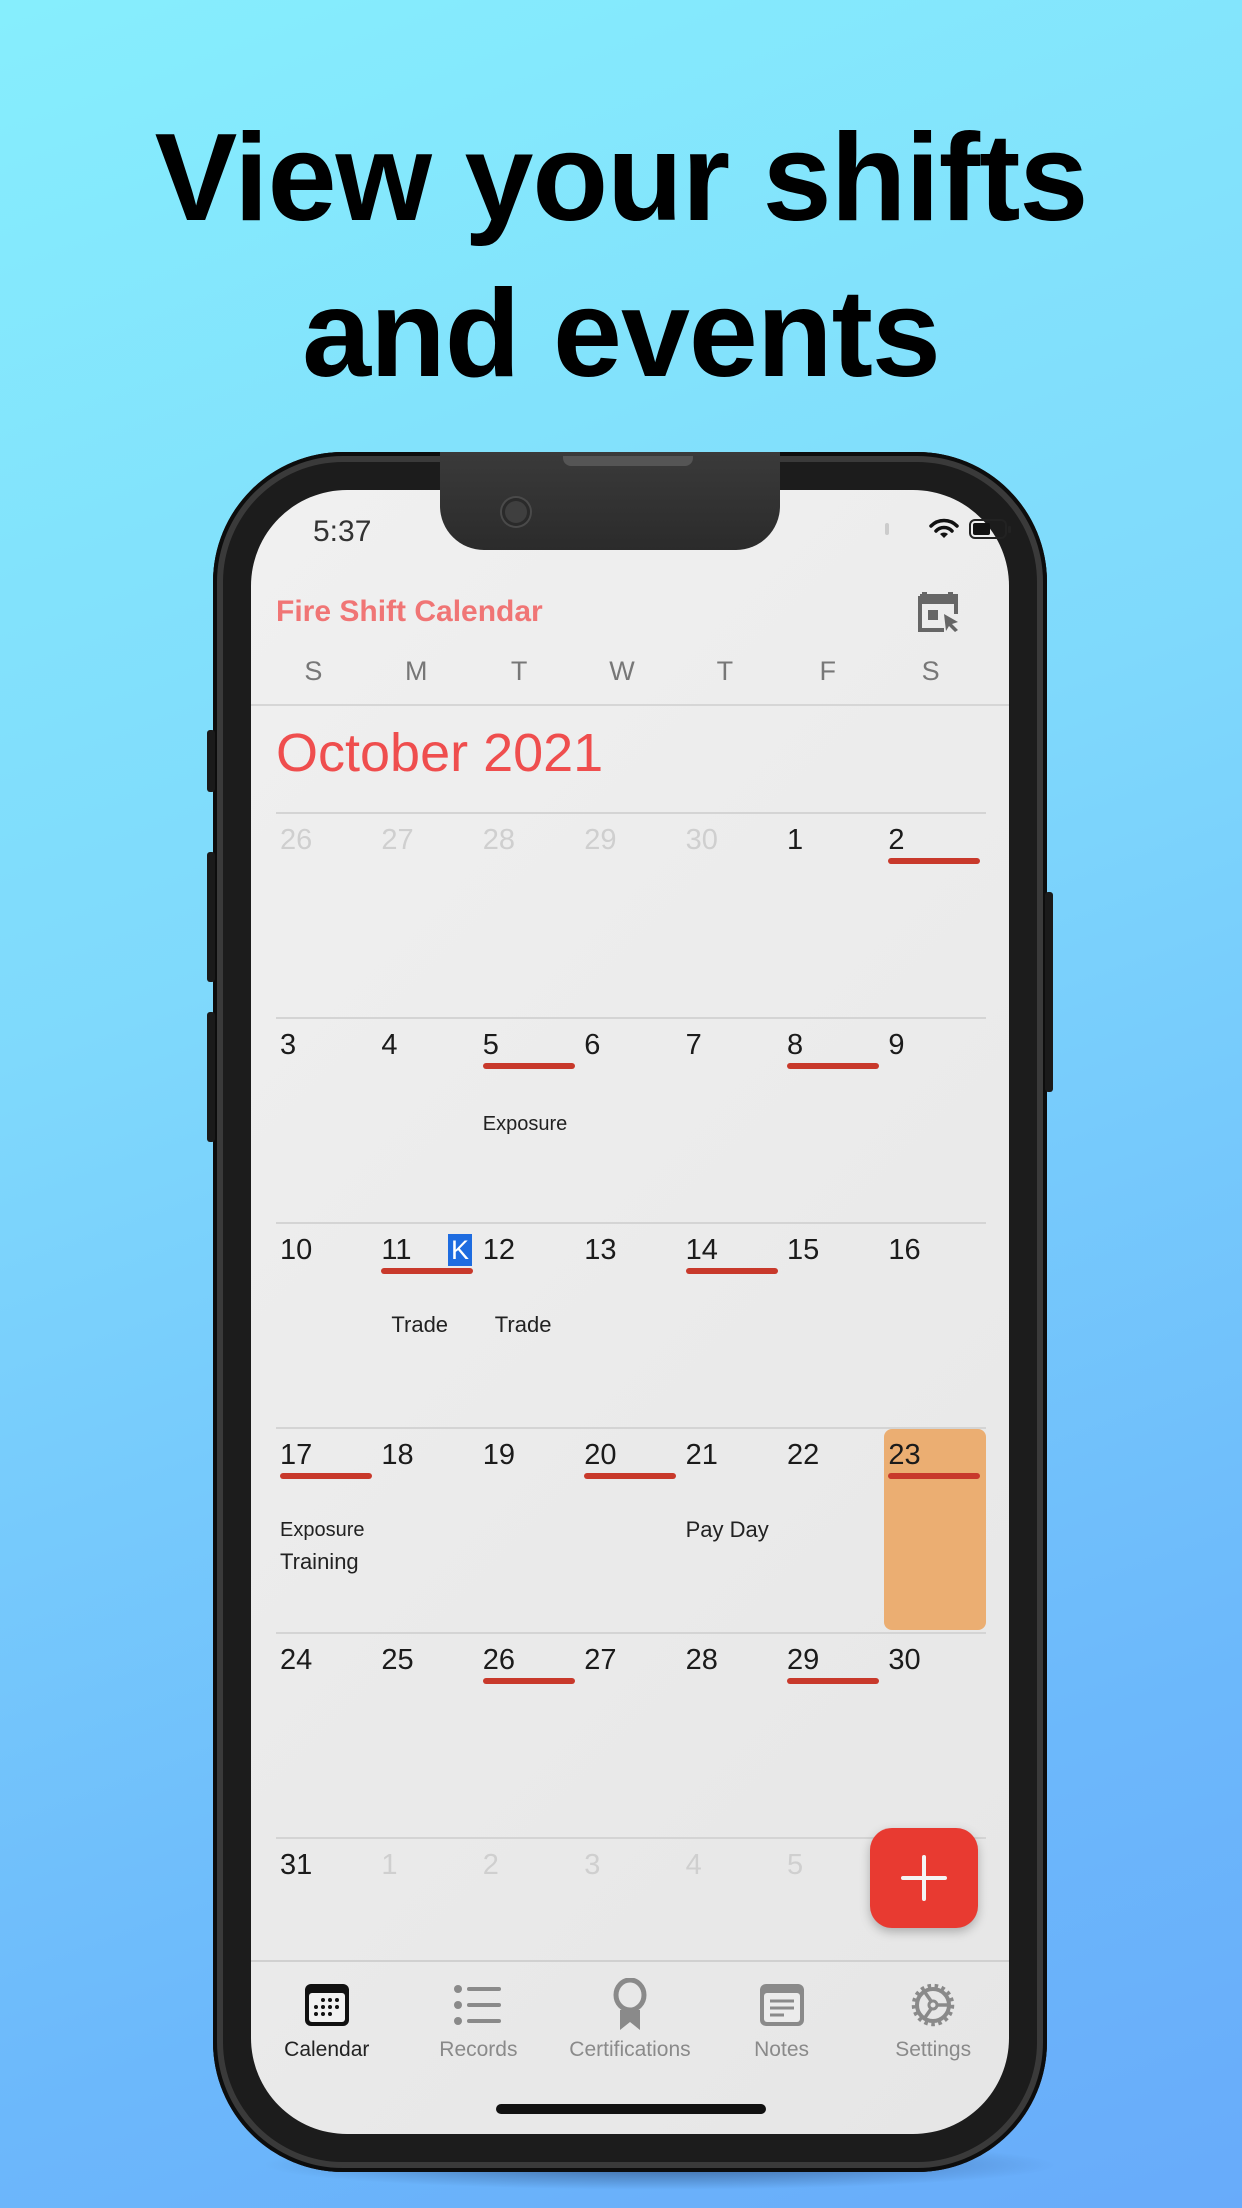 Image resolution: width=1242 pixels, height=2208 pixels. Describe the element at coordinates (904, 1455) in the screenshot. I see `day-number: 23` at that location.